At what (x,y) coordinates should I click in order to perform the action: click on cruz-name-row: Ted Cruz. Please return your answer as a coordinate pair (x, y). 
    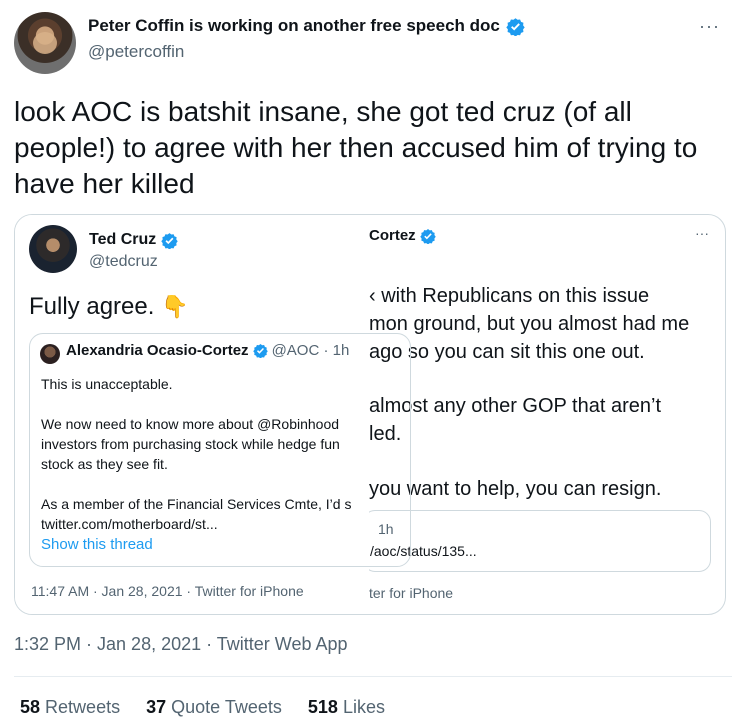
    Looking at the image, I should click on (133, 240).